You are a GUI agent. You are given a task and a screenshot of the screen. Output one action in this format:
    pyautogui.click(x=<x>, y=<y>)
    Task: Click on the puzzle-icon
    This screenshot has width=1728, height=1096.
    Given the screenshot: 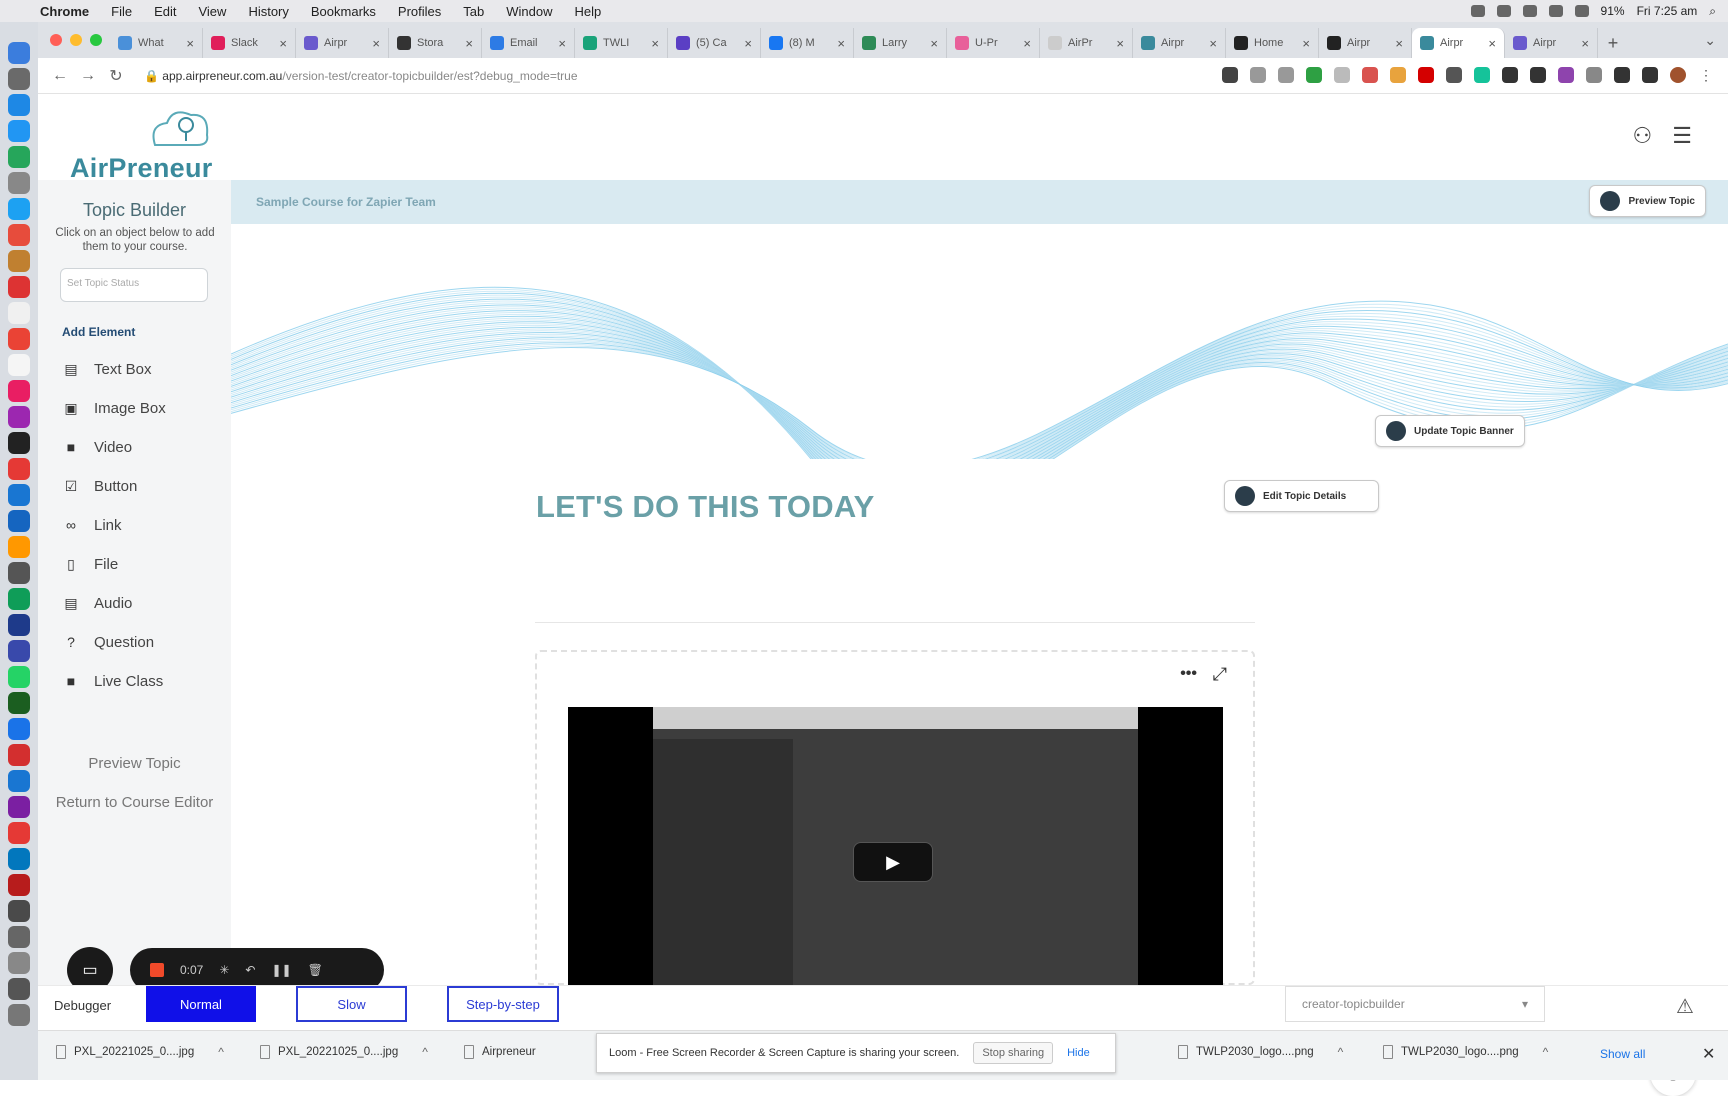 What is the action you would take?
    pyautogui.click(x=1622, y=75)
    